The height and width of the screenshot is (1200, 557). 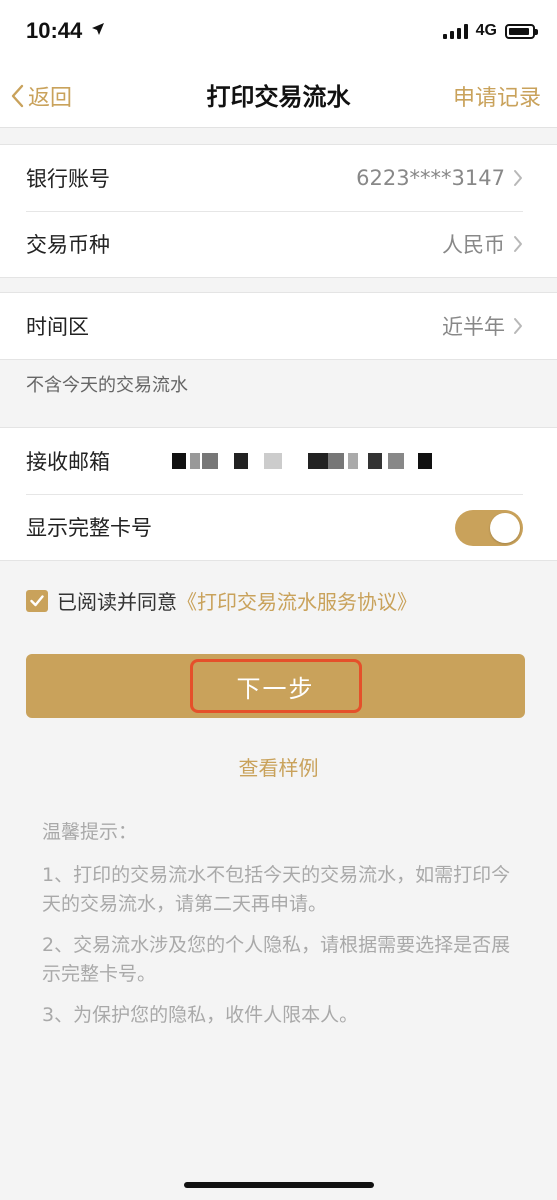 What do you see at coordinates (117, 602) in the screenshot?
I see `agreement-prefix: 已阅读并同意` at bounding box center [117, 602].